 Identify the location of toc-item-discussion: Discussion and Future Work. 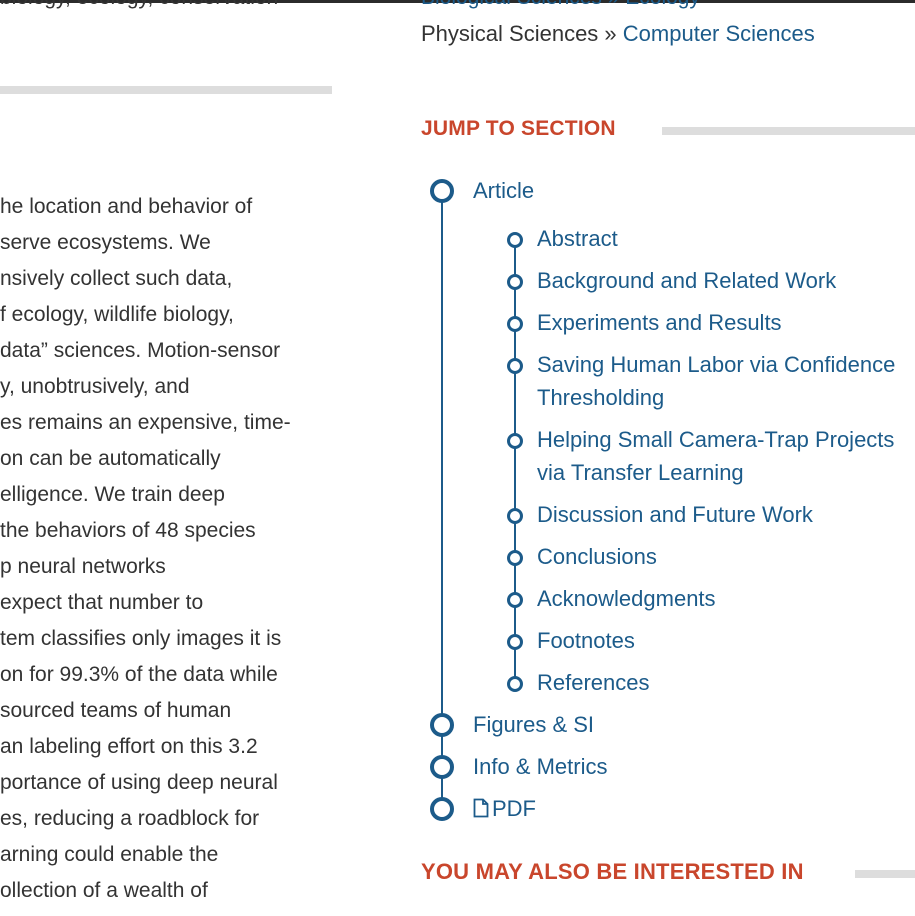
(675, 514).